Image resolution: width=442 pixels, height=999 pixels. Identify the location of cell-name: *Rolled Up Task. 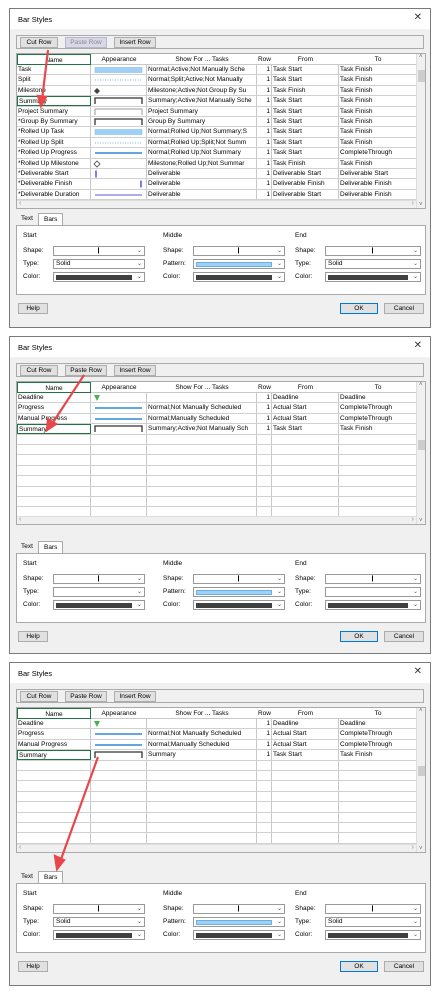
(54, 132).